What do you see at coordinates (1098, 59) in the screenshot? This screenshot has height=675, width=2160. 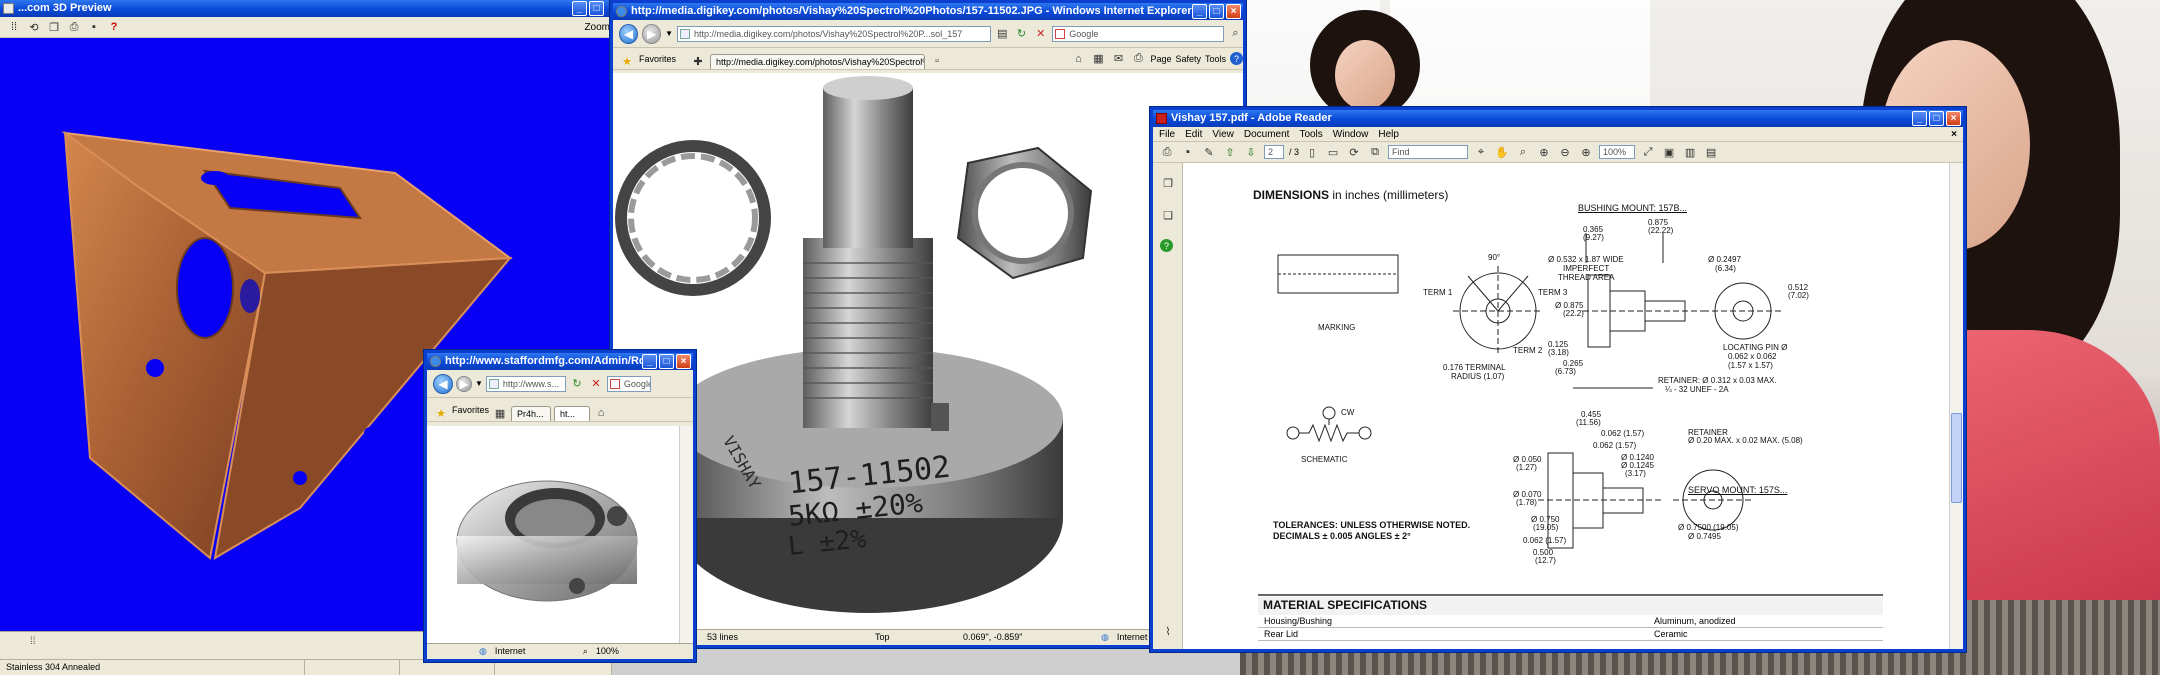 I see `feeds-icon: ▦` at bounding box center [1098, 59].